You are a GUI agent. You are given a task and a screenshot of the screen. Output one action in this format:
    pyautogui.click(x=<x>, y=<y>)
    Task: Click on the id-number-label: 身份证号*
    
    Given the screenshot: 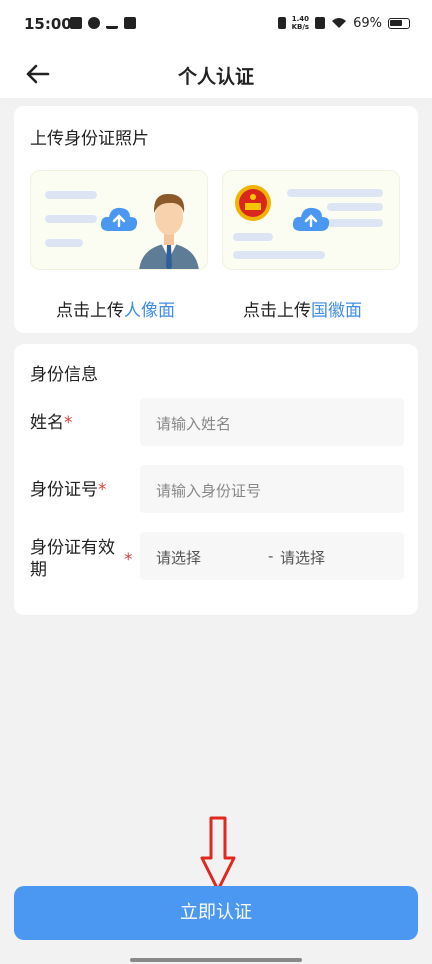 What is the action you would take?
    pyautogui.click(x=68, y=490)
    